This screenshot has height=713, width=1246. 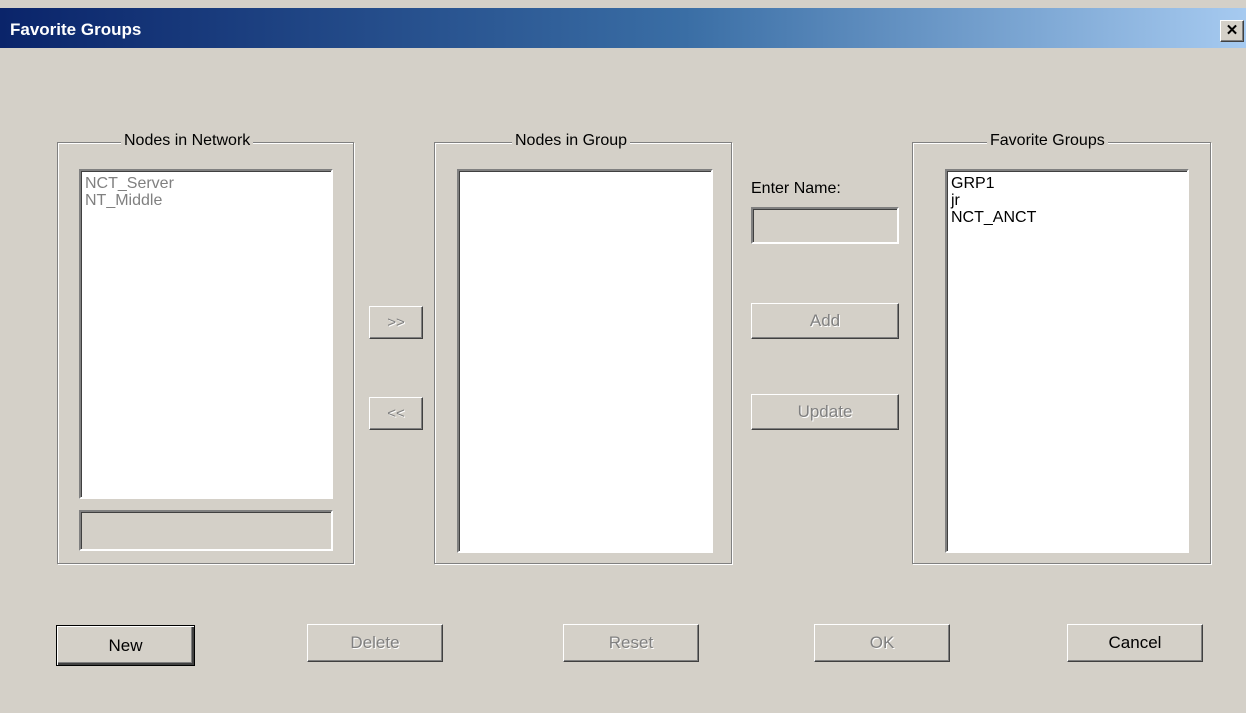 I want to click on window-title: Favorite Groups, so click(x=76, y=29).